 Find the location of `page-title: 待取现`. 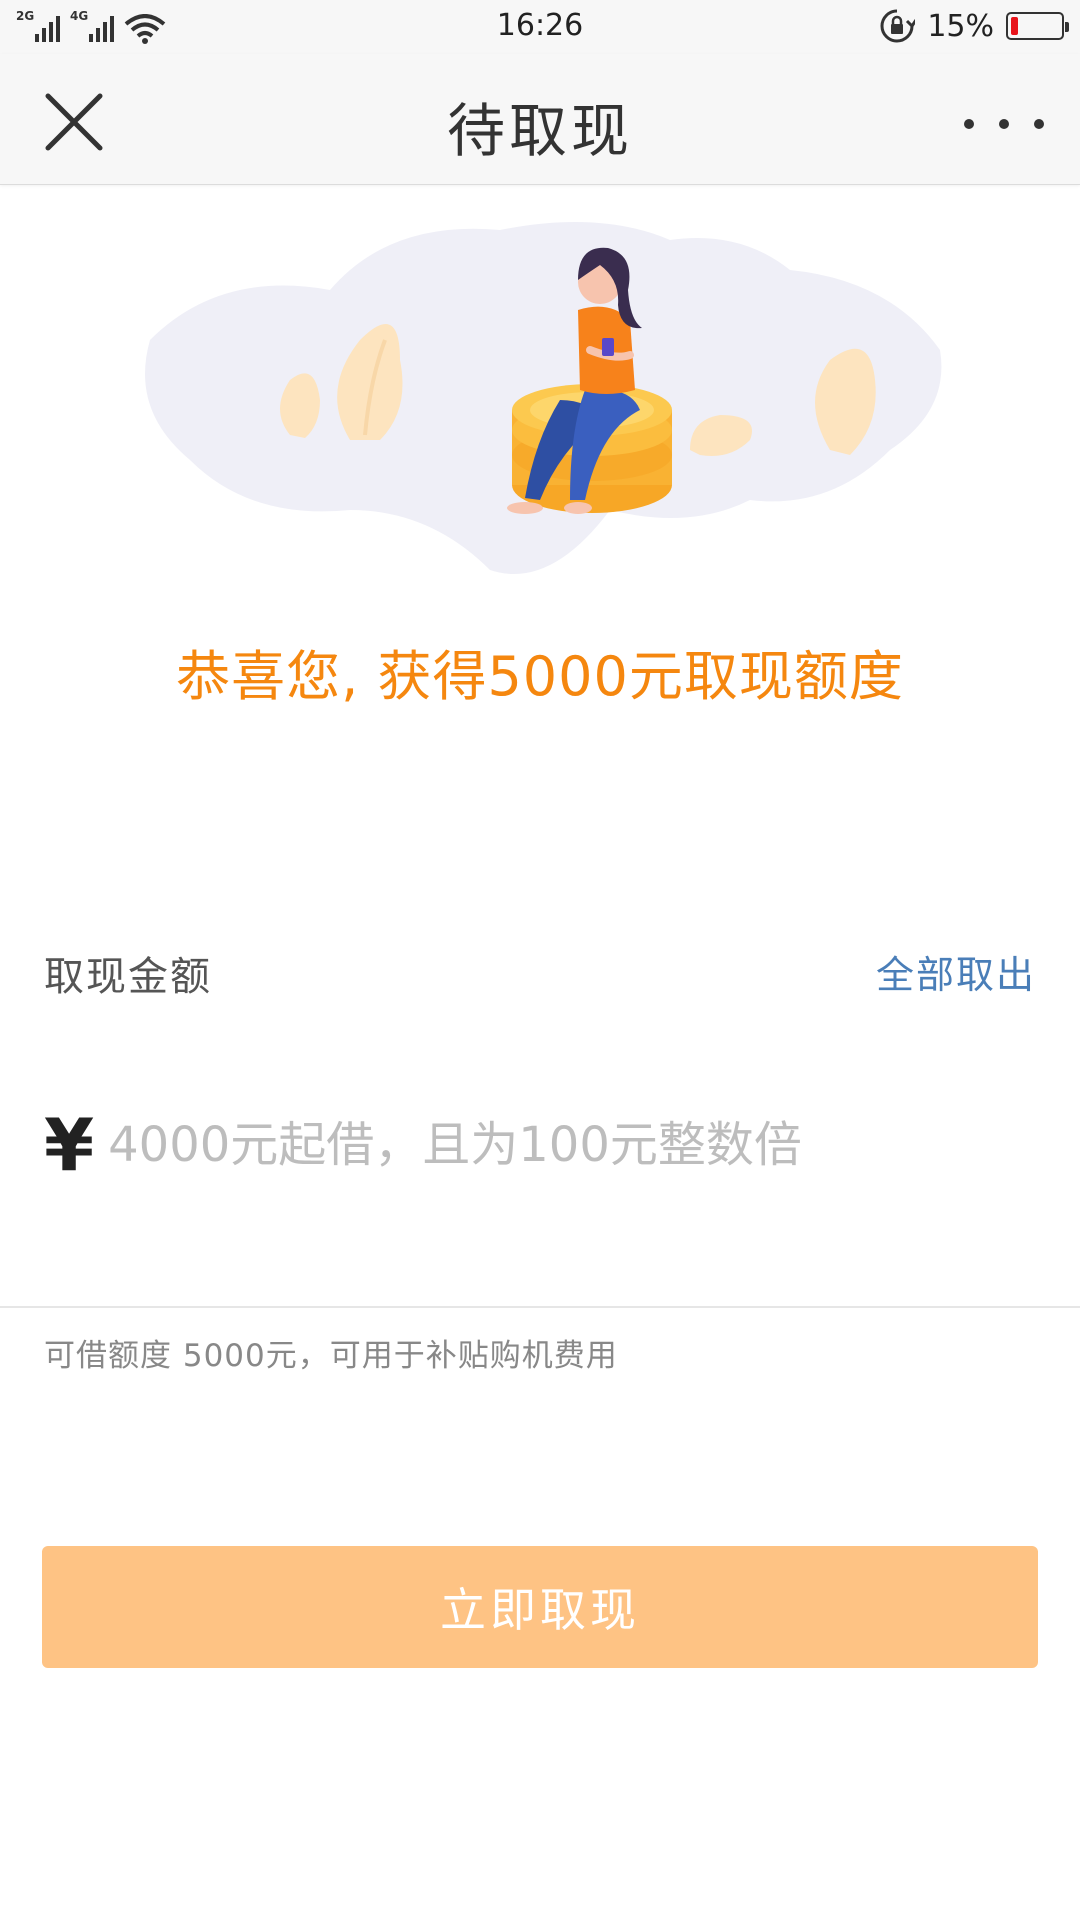

page-title: 待取现 is located at coordinates (539, 131).